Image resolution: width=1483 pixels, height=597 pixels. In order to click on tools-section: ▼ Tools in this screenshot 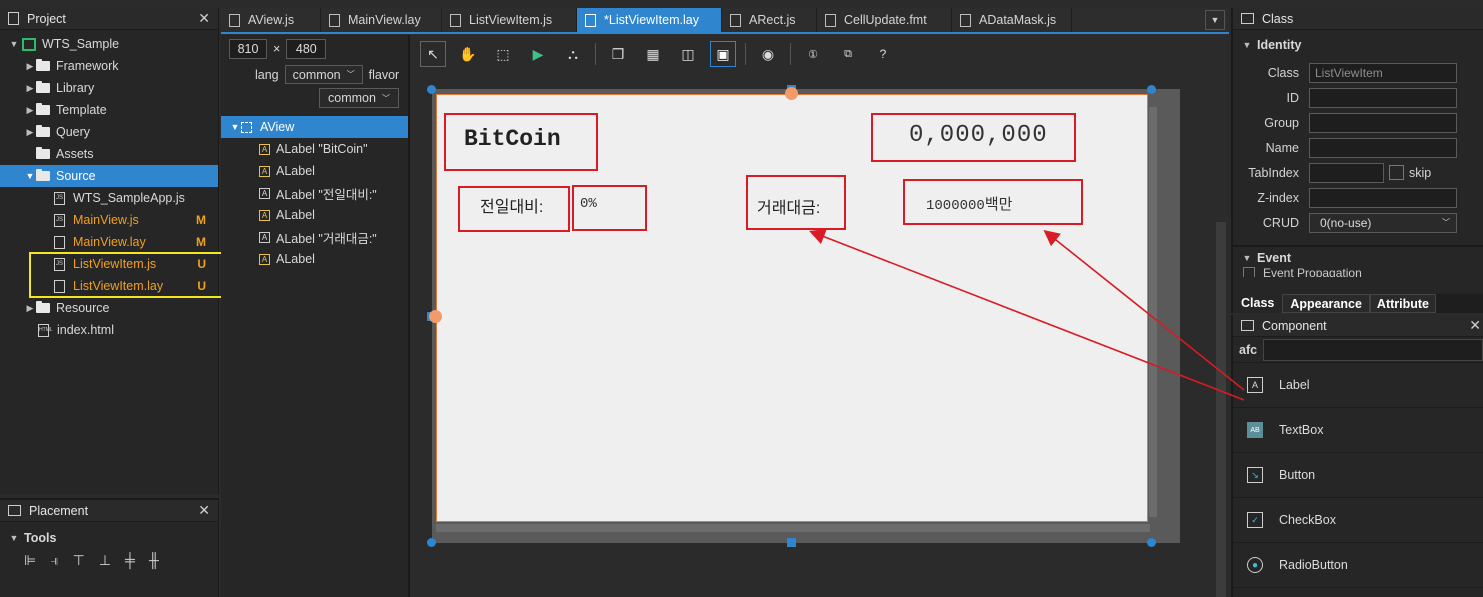, I will do `click(109, 538)`.